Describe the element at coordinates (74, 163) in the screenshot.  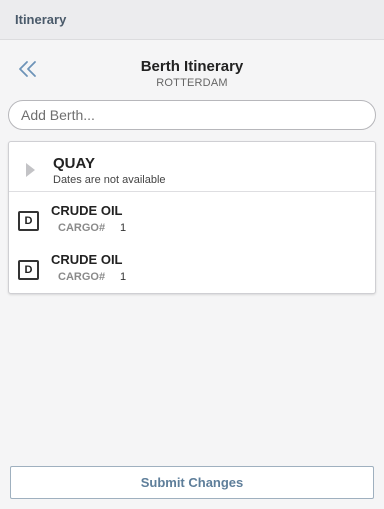
I see `berth-name: QUAY` at that location.